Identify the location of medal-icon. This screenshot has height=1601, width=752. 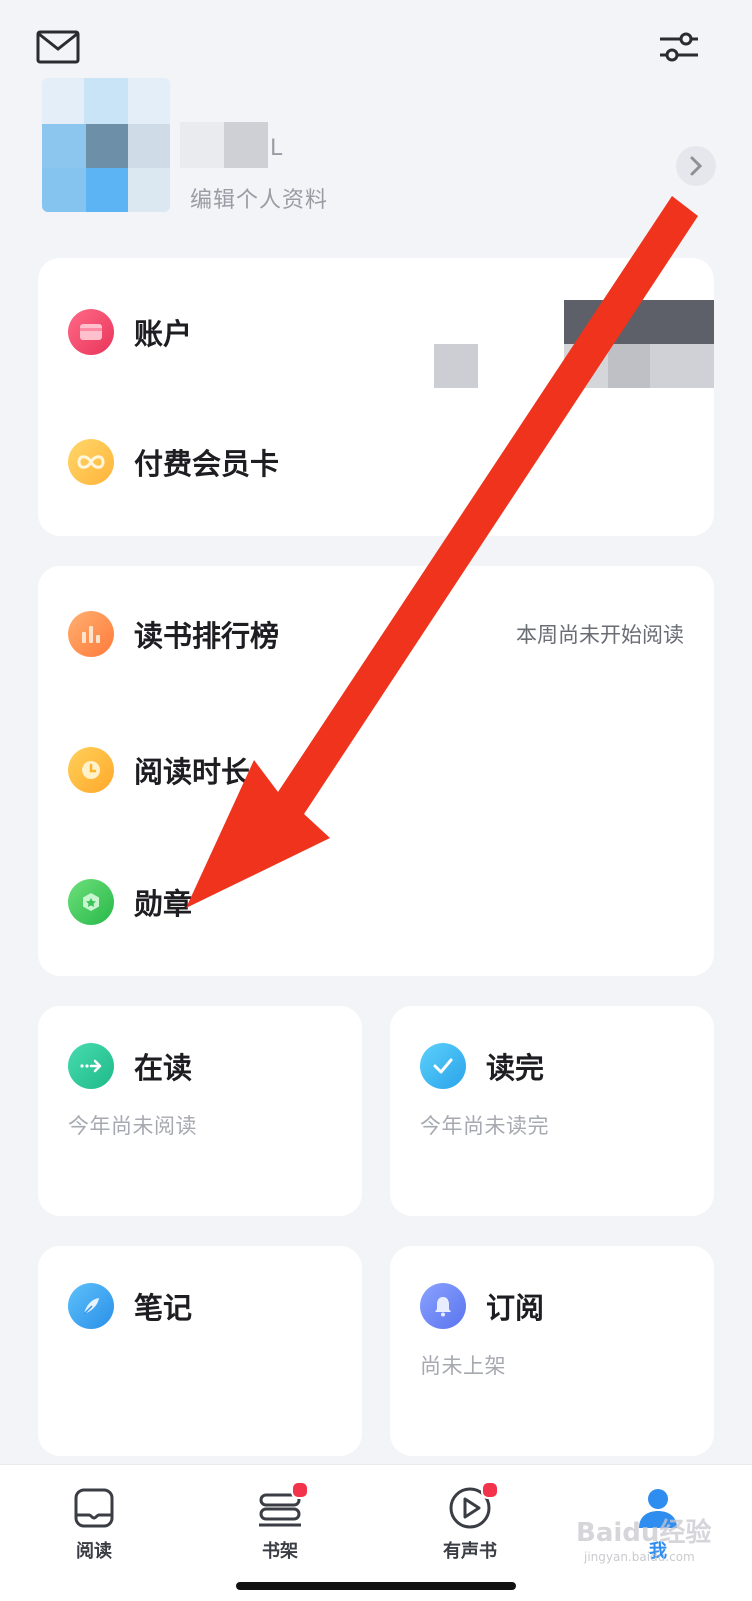
(91, 902).